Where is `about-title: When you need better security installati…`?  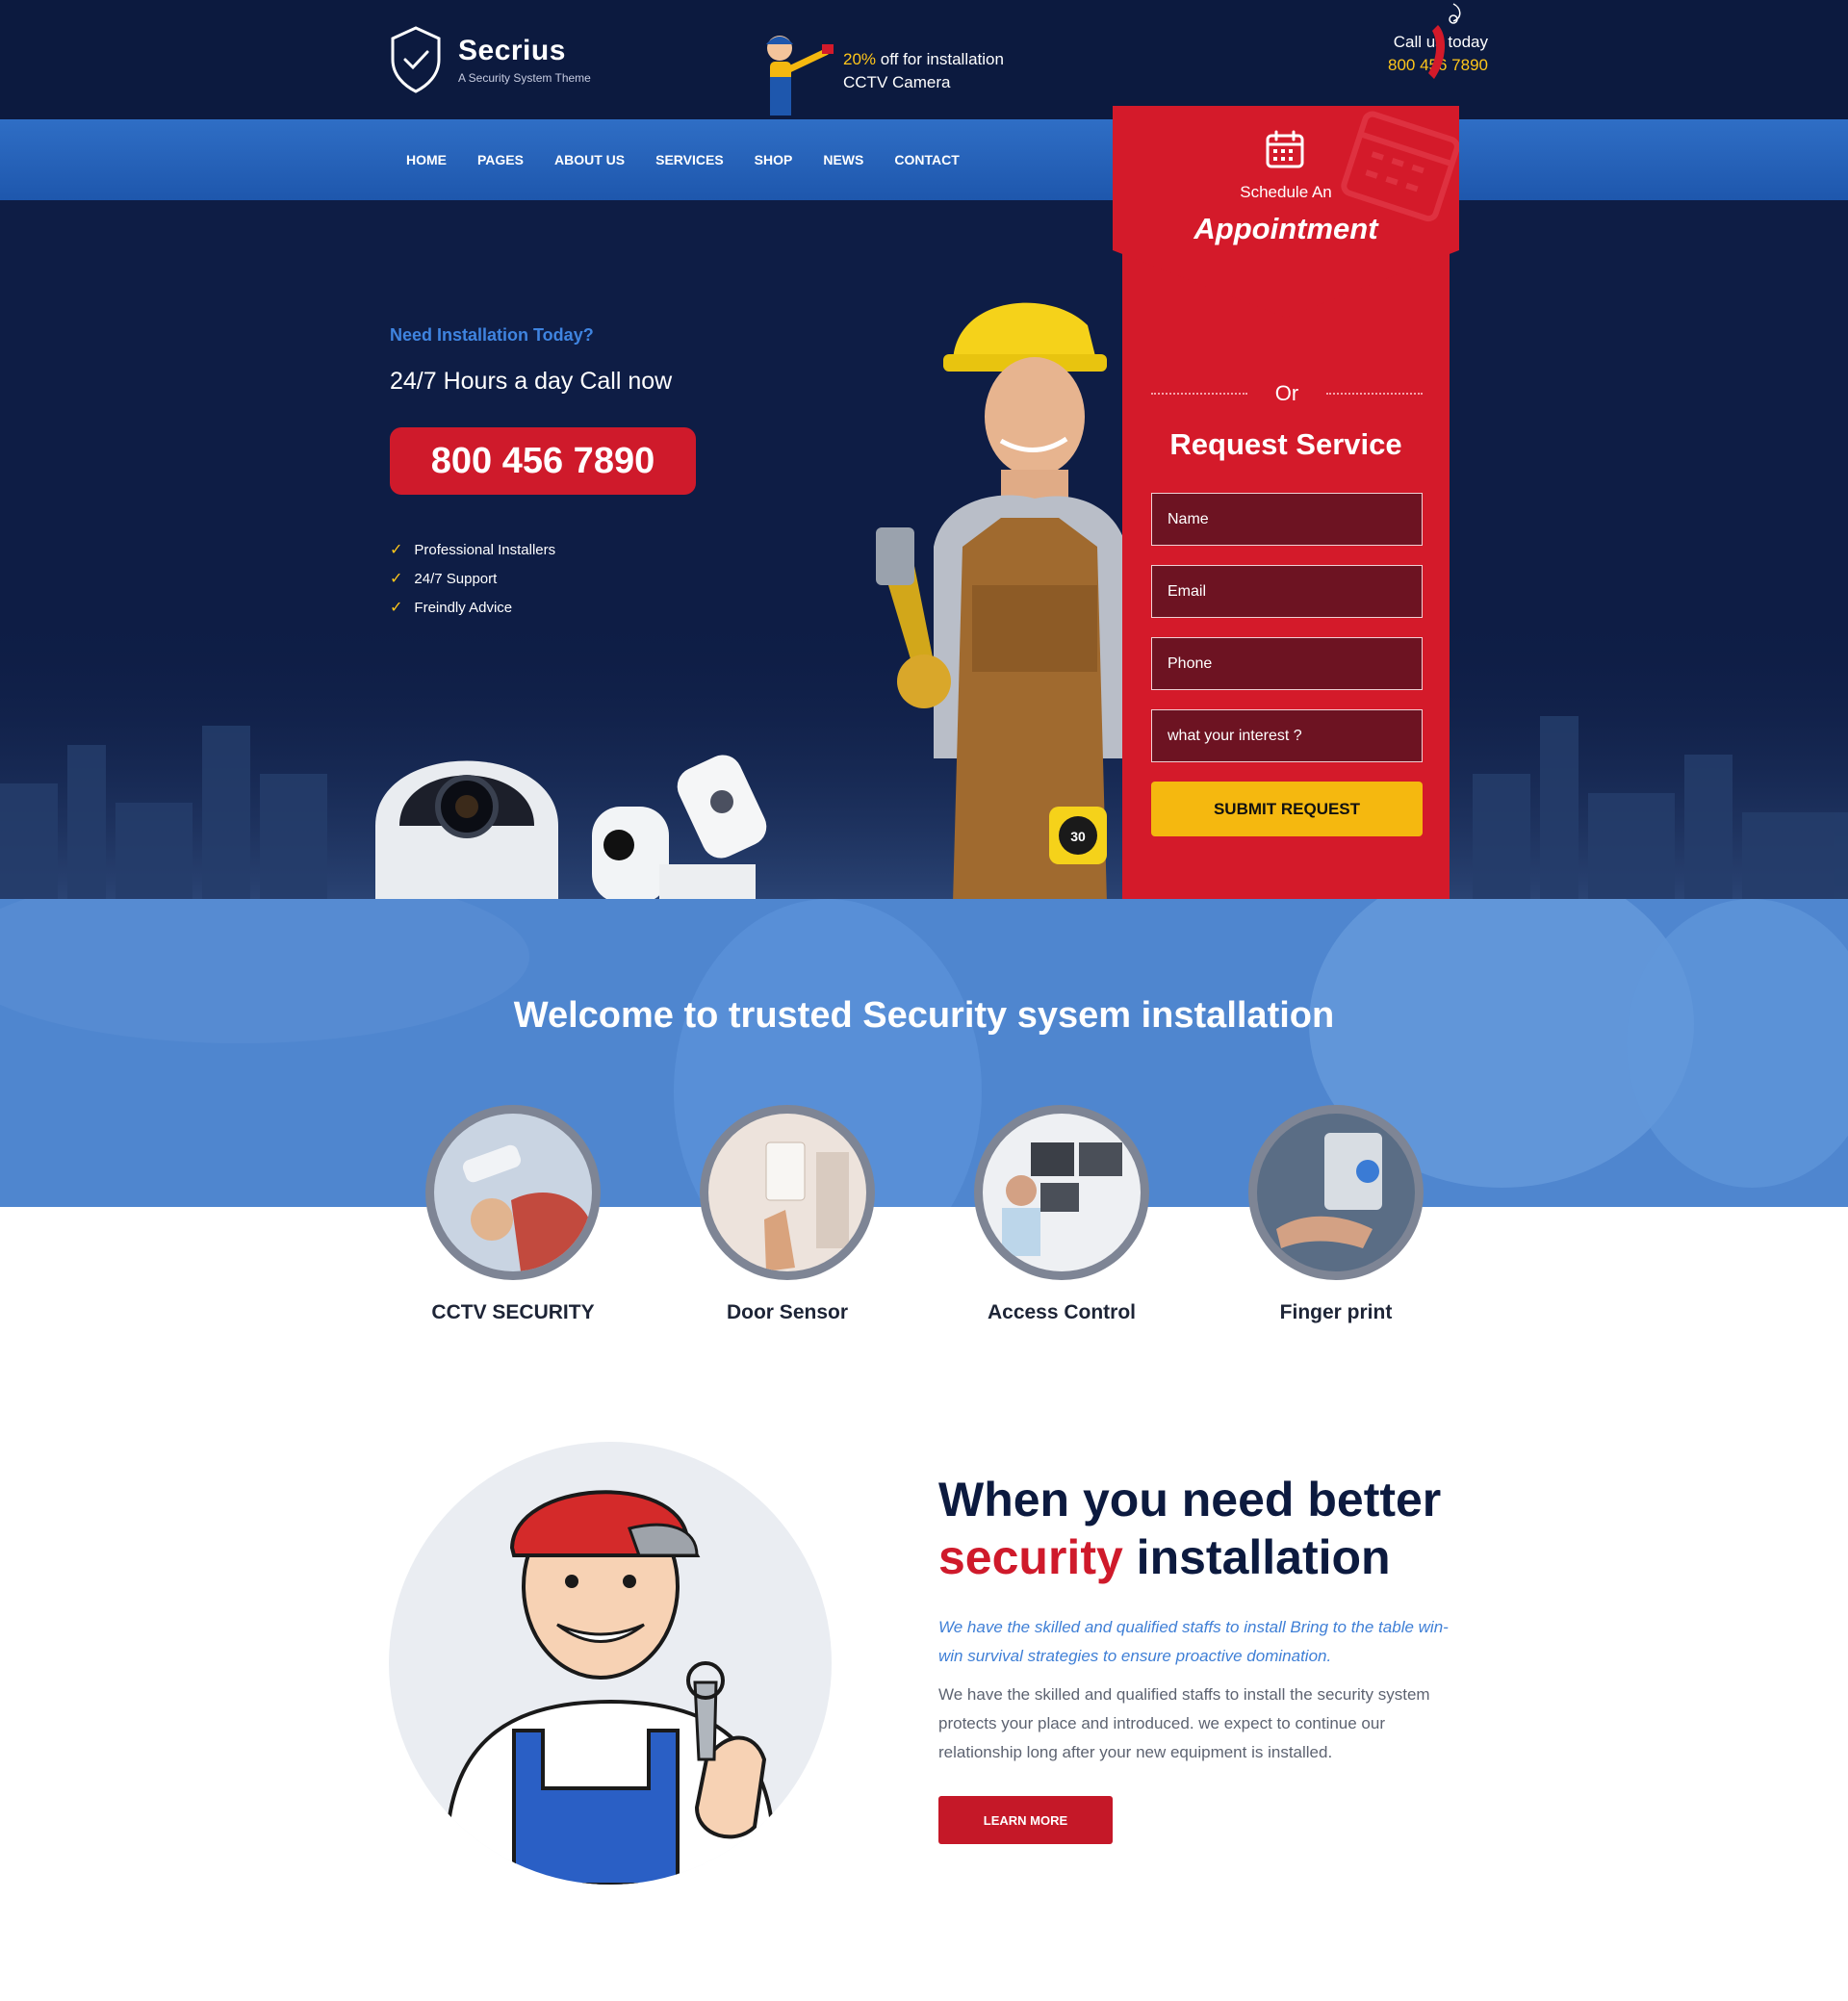 about-title: When you need better security installati… is located at coordinates (1207, 1528).